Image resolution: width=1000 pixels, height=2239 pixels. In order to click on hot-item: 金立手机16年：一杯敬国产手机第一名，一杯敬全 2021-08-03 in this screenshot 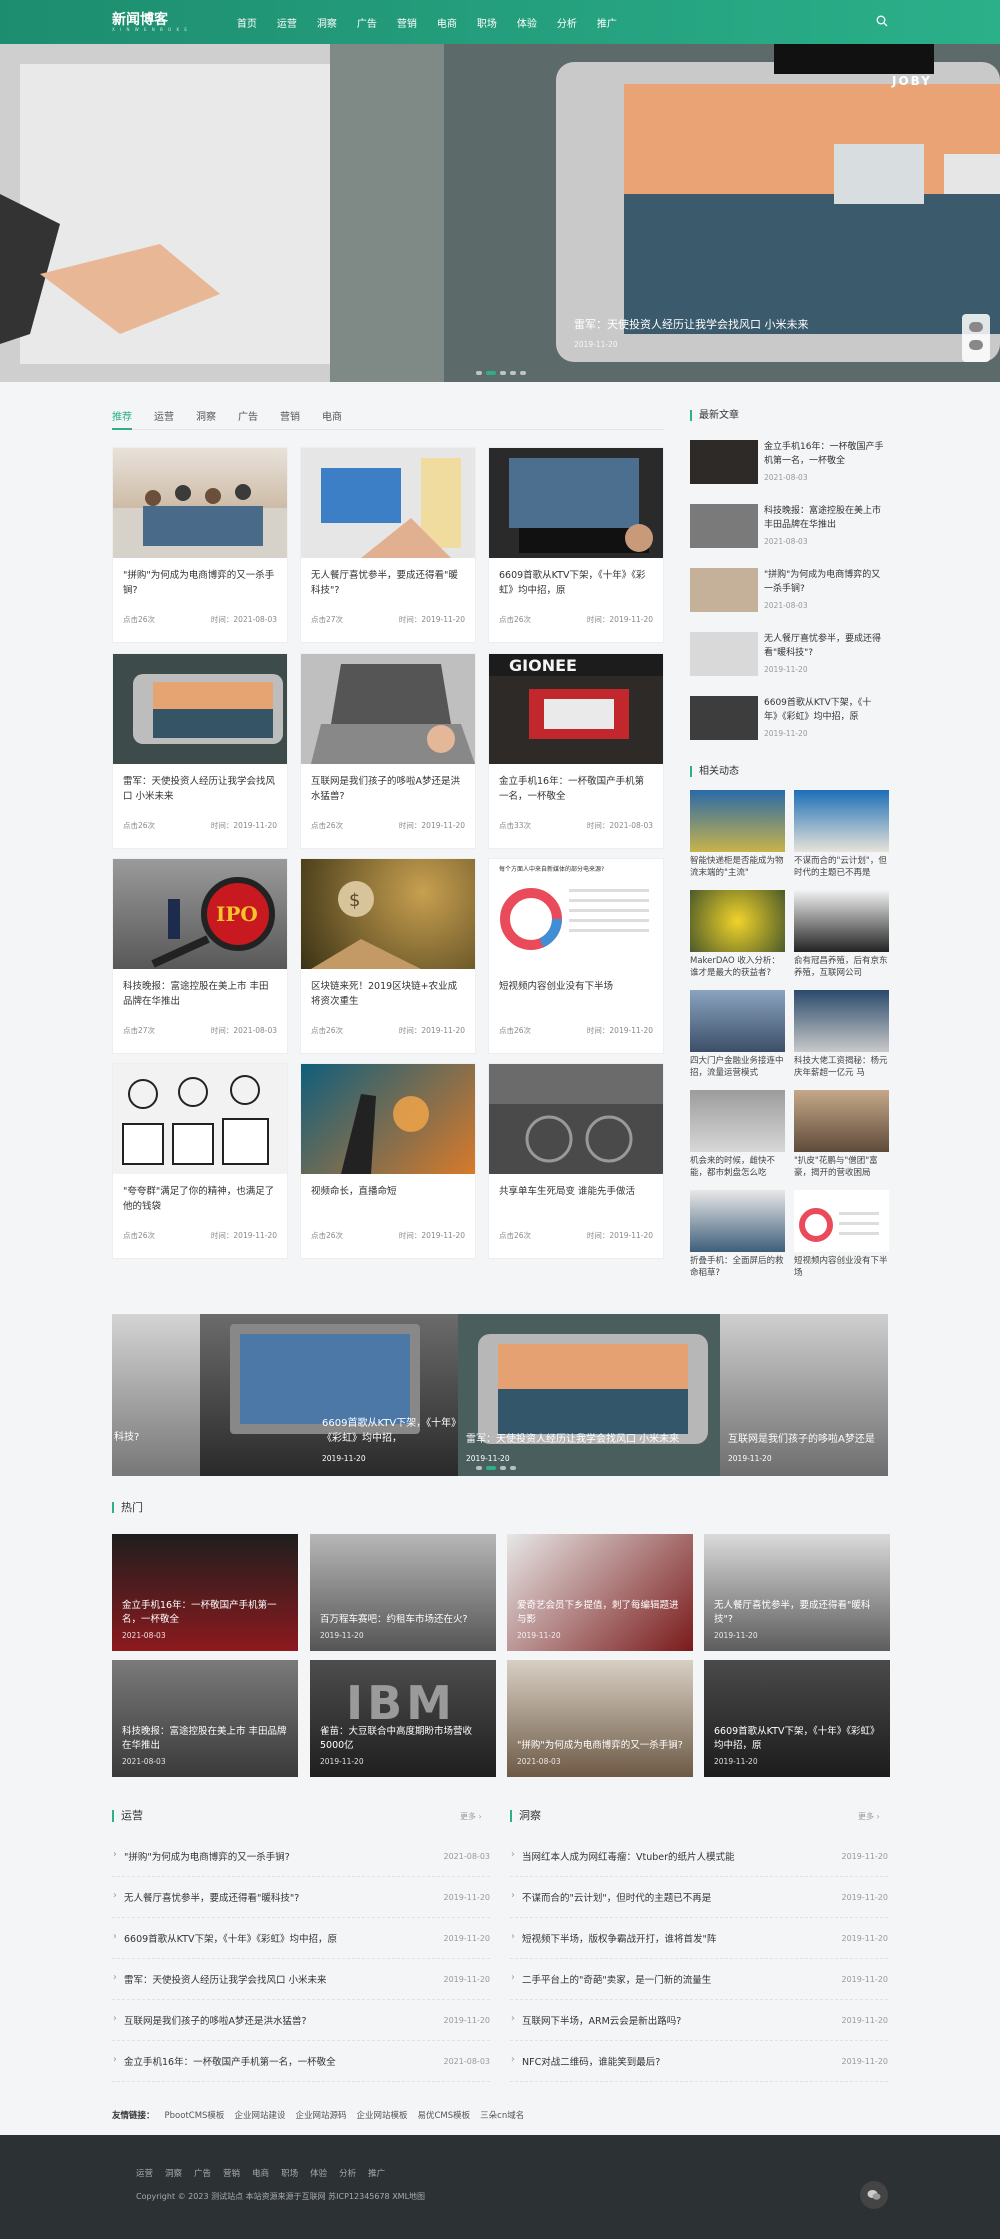, I will do `click(205, 1592)`.